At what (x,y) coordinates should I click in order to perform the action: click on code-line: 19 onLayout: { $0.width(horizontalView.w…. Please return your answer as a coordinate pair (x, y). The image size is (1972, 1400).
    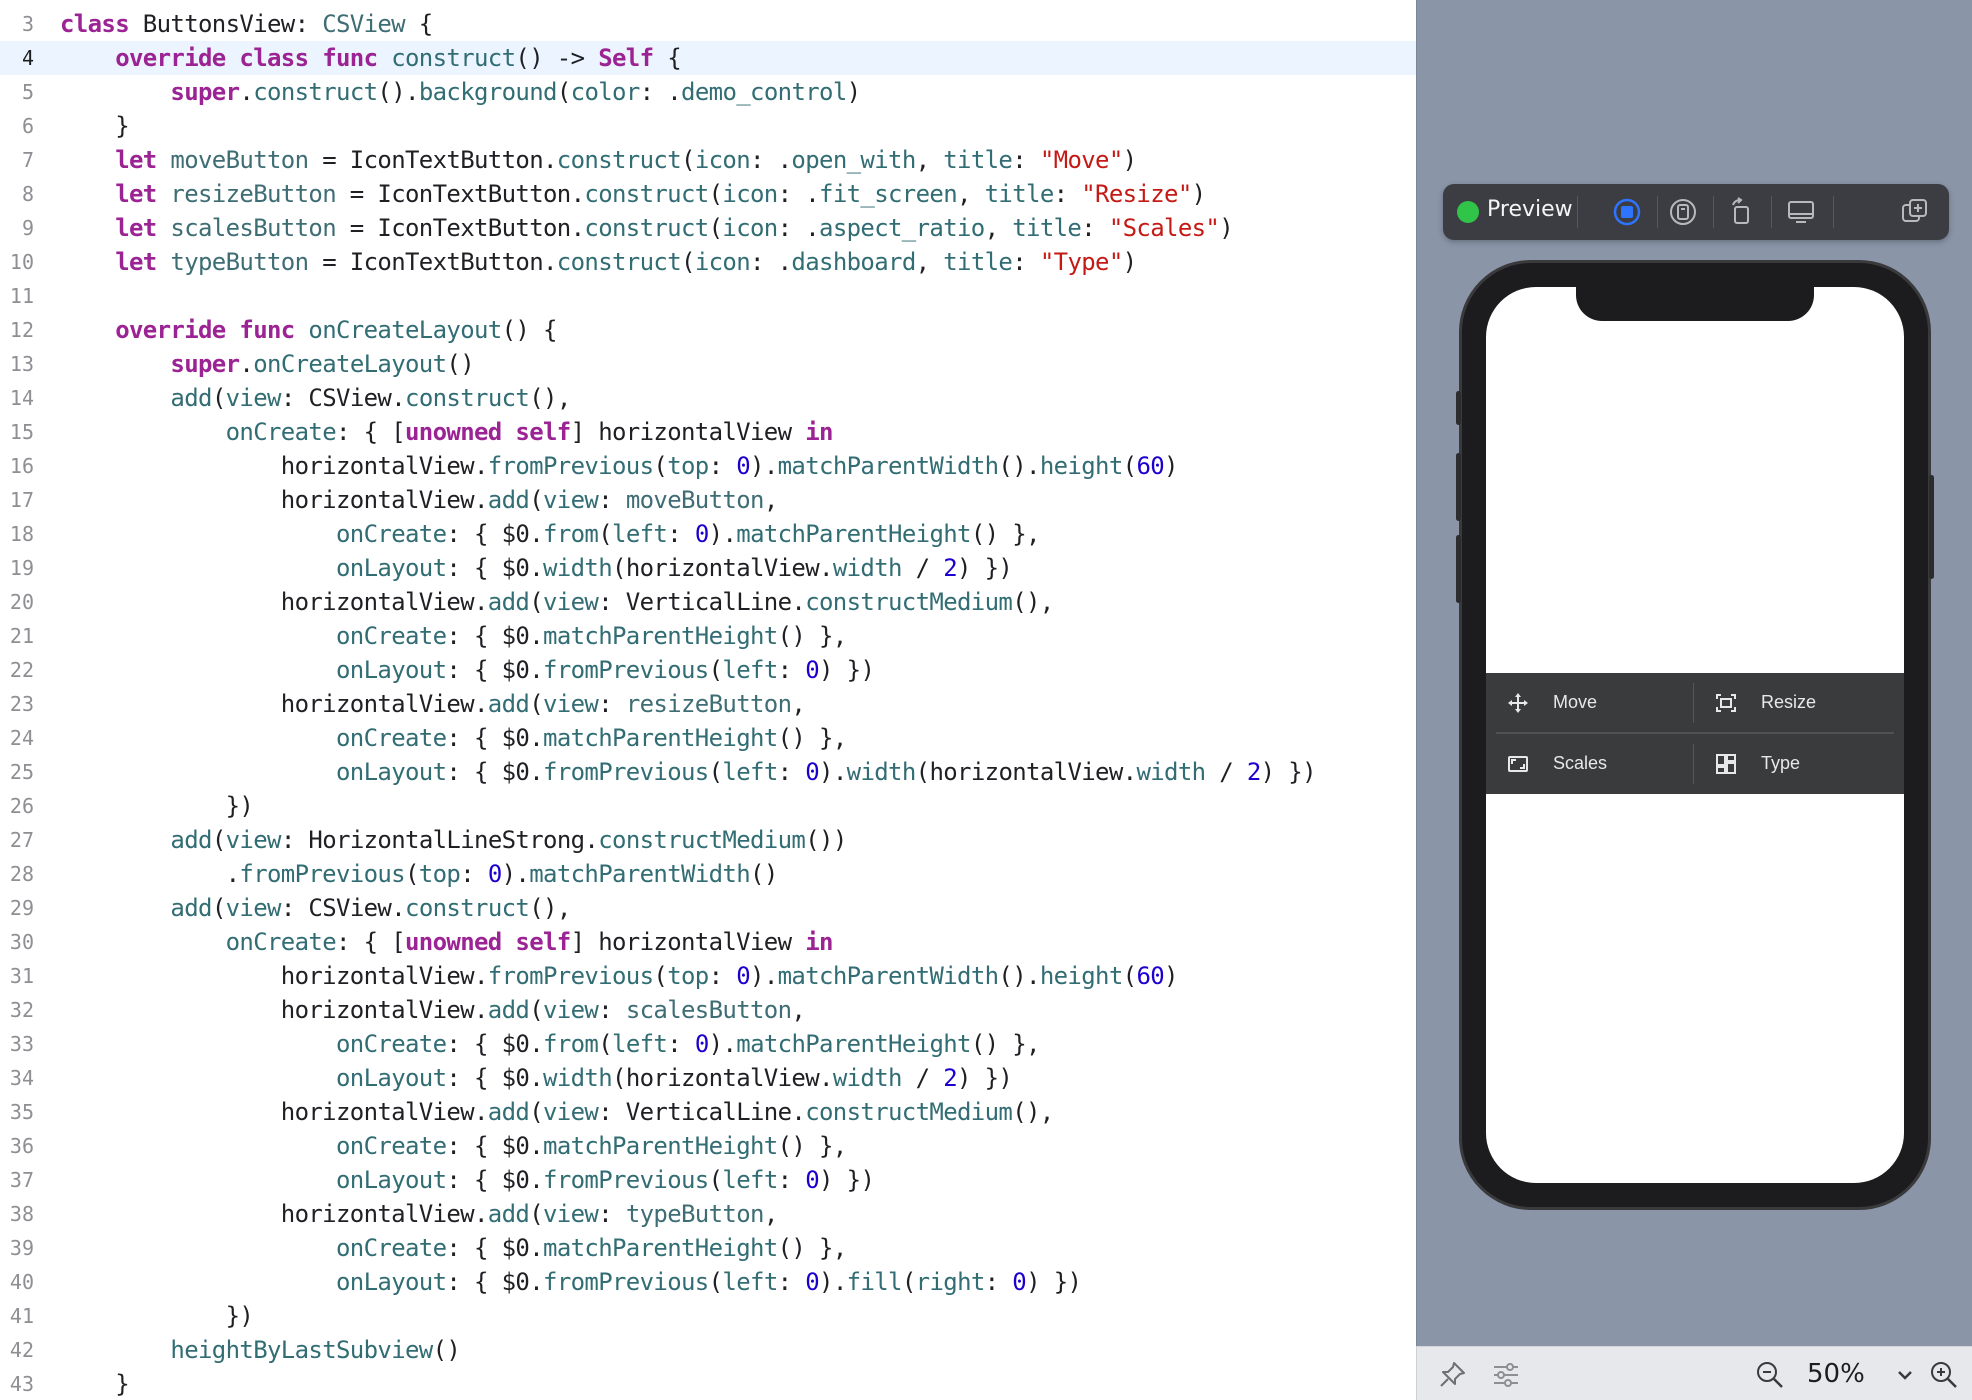
    Looking at the image, I should click on (708, 568).